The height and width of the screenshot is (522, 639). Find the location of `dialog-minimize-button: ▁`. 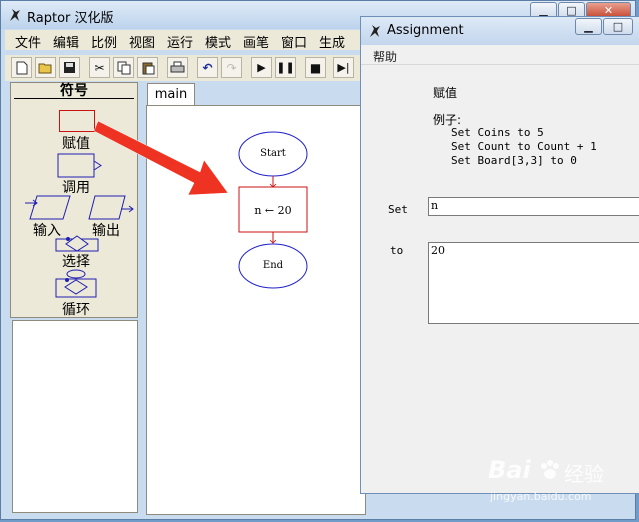

dialog-minimize-button: ▁ is located at coordinates (588, 26).